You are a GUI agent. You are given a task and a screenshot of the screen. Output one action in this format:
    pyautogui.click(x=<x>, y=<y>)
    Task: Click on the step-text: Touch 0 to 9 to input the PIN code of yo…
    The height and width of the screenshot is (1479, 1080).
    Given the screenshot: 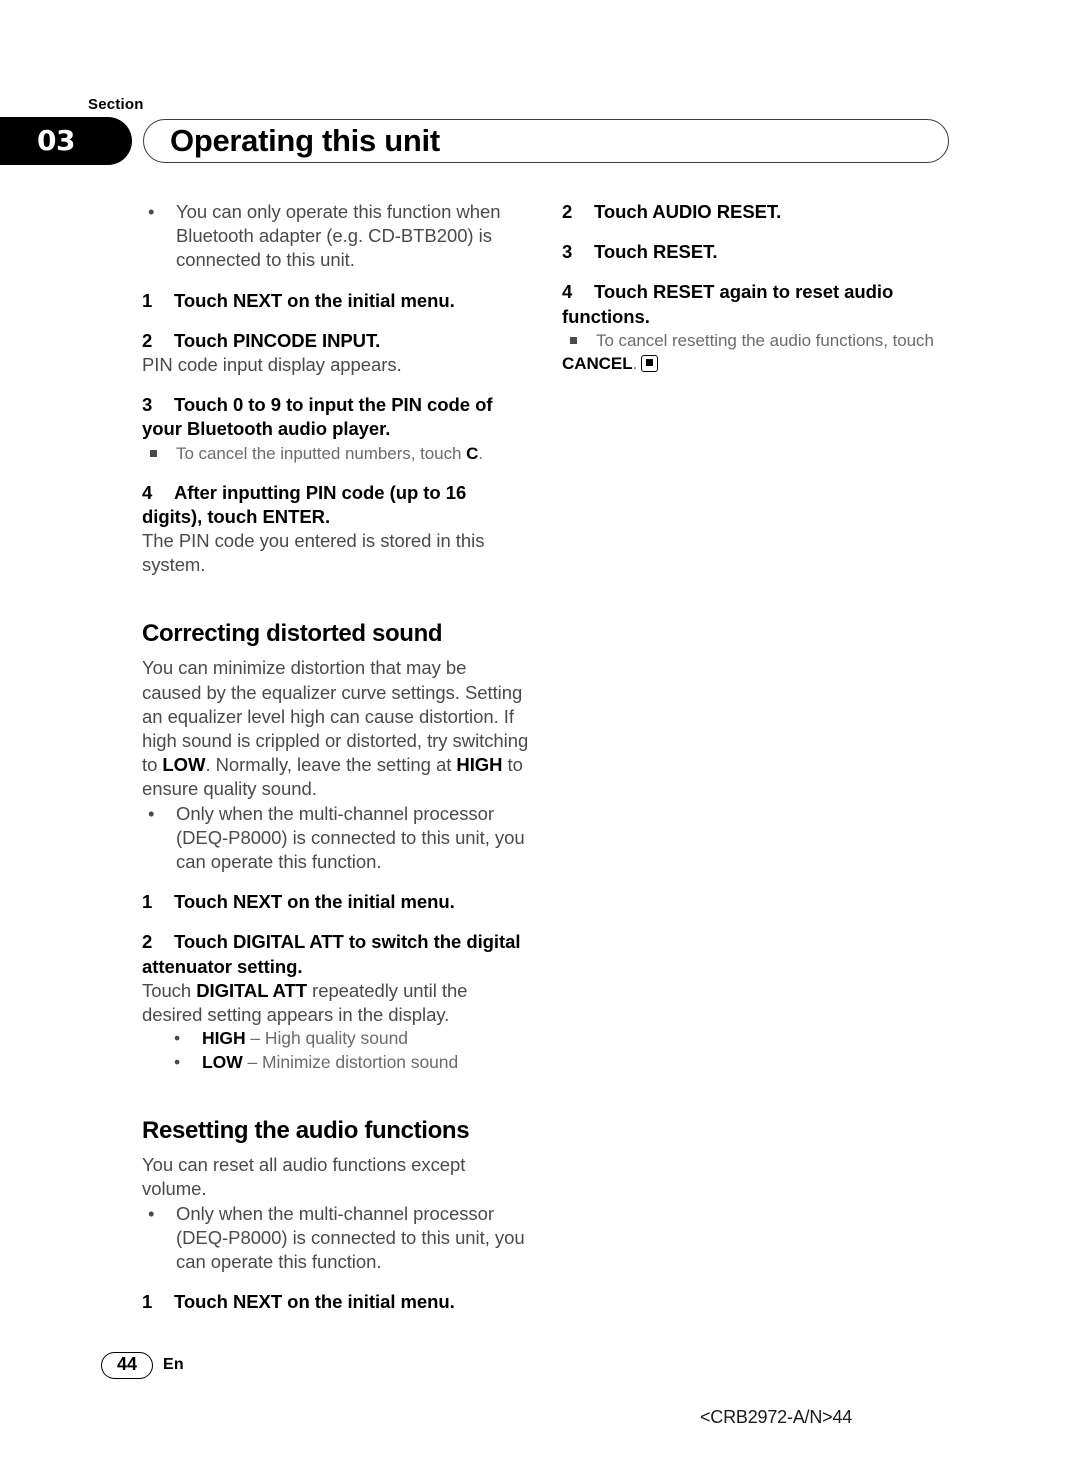 What is the action you would take?
    pyautogui.click(x=317, y=417)
    